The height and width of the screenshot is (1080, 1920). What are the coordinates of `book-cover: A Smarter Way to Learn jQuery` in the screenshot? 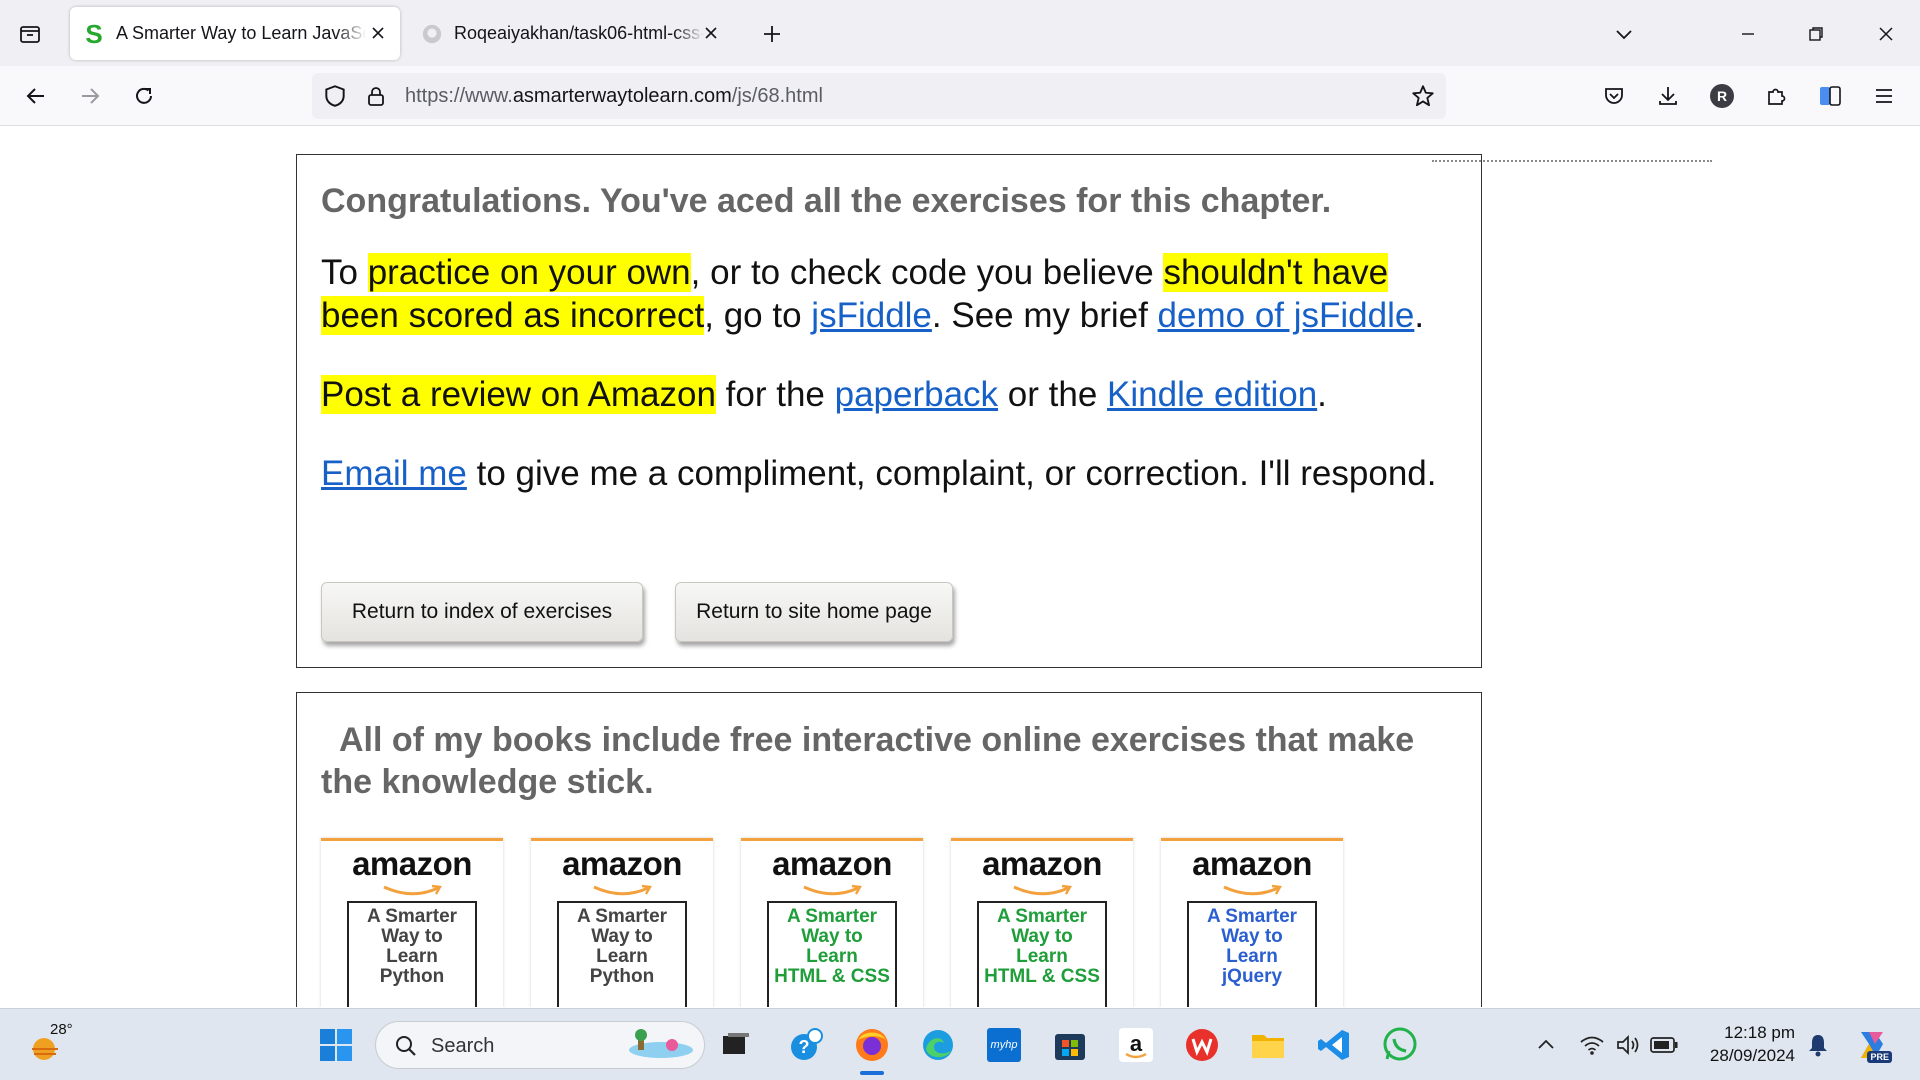 It's located at (1252, 954).